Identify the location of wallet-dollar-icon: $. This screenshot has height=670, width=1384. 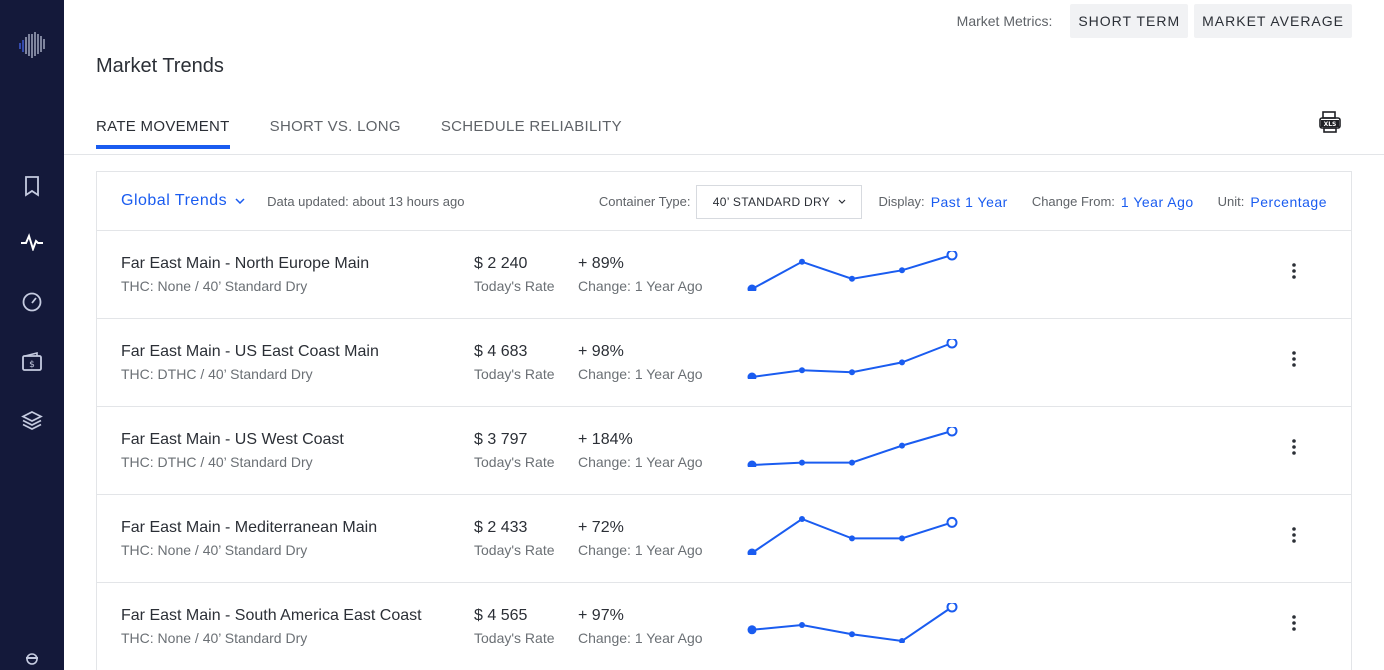
(32, 361).